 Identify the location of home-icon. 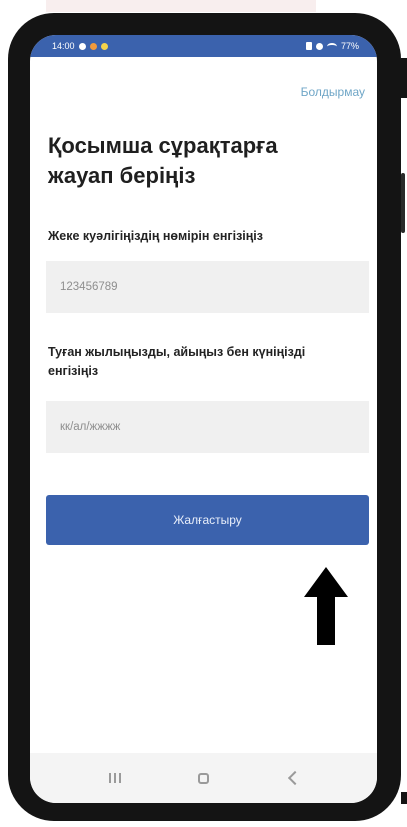
(203, 778).